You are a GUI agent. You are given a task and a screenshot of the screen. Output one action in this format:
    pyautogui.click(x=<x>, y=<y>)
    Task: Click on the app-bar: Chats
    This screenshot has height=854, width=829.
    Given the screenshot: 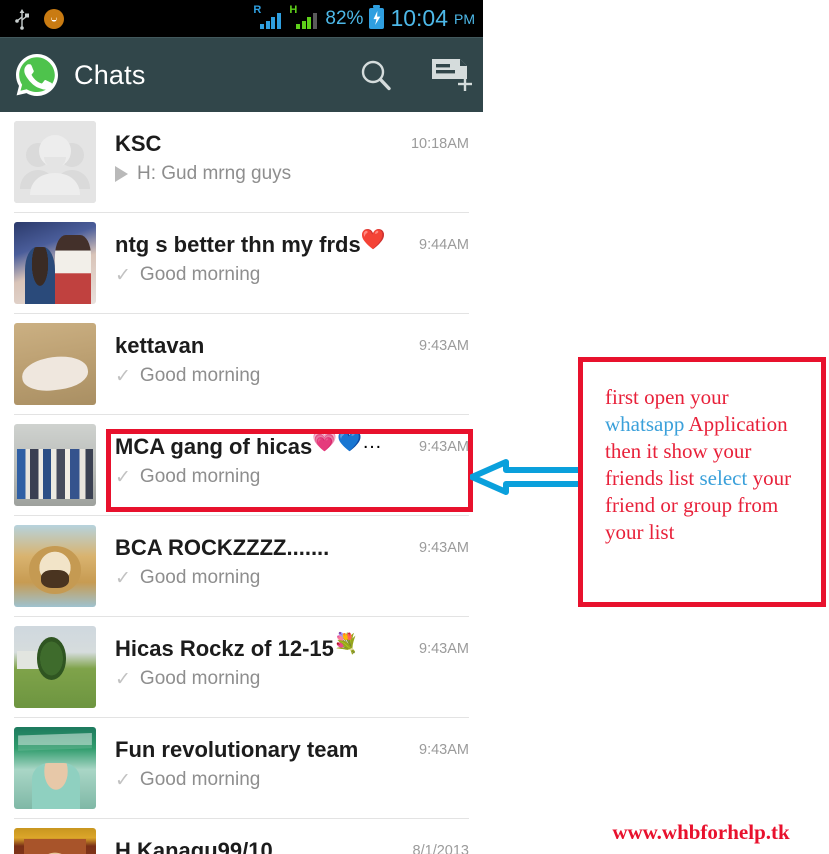 What is the action you would take?
    pyautogui.click(x=241, y=74)
    